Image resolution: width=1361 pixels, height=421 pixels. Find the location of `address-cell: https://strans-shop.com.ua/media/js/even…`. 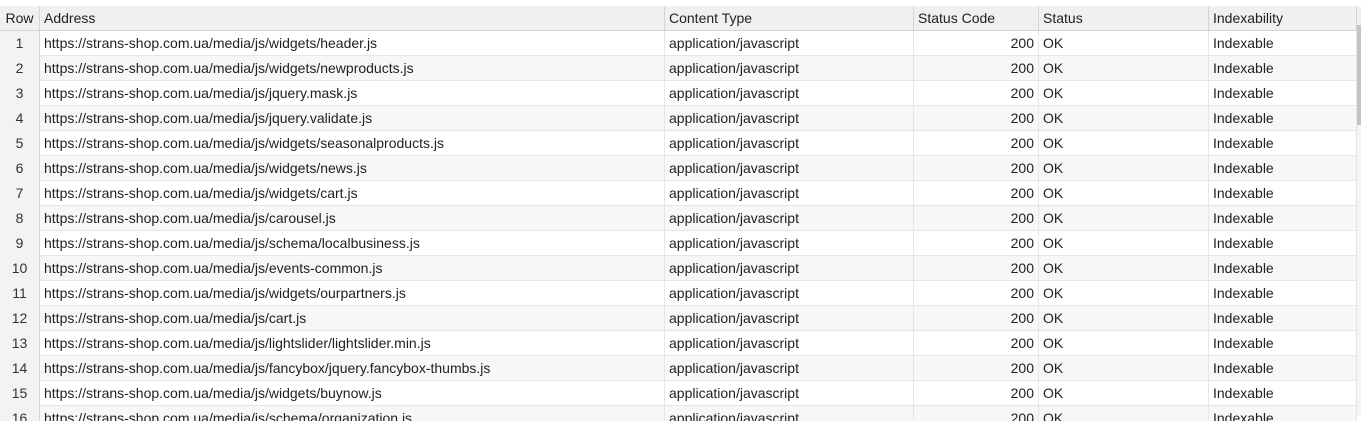

address-cell: https://strans-shop.com.ua/media/js/even… is located at coordinates (352, 268).